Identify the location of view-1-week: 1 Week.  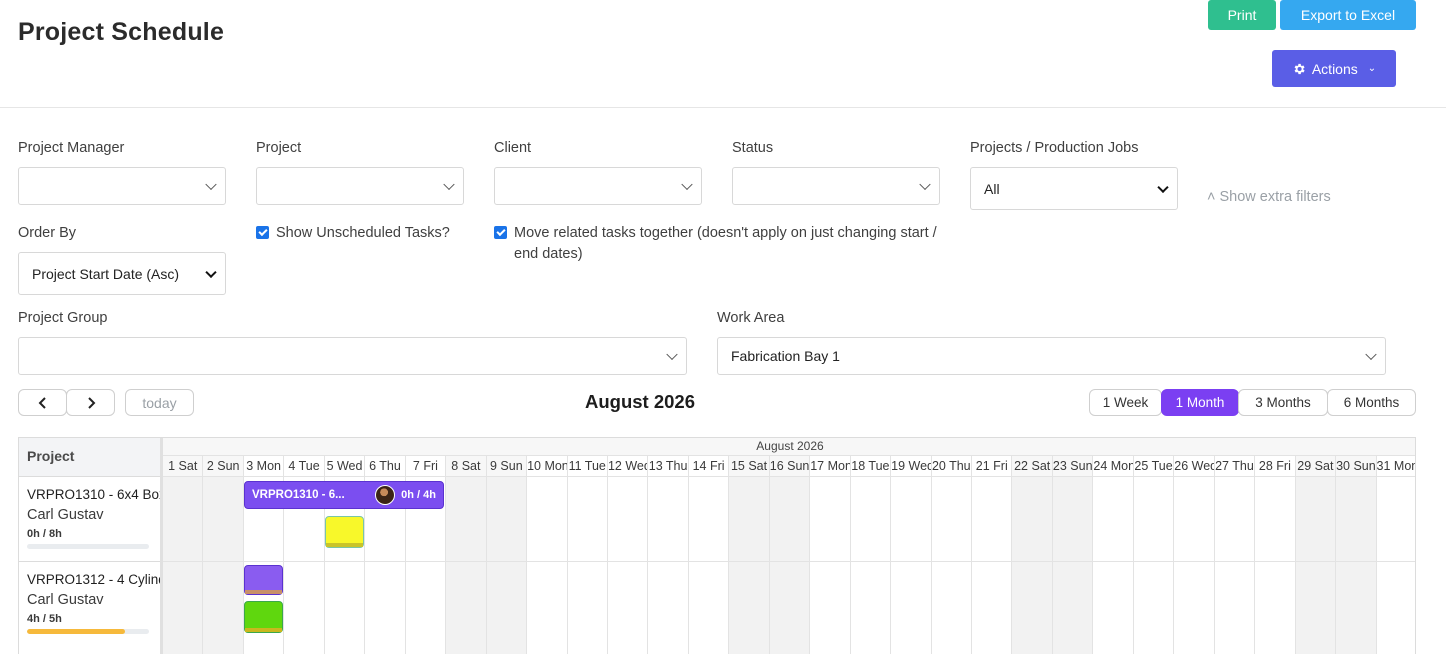
(1125, 402).